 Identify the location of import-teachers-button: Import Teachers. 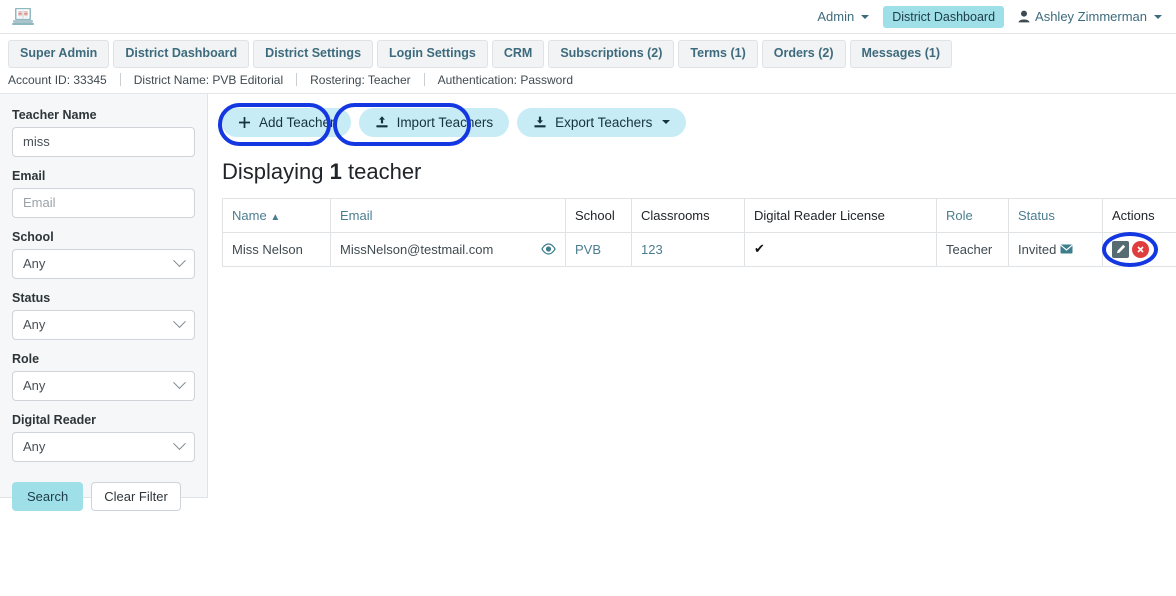
(434, 122).